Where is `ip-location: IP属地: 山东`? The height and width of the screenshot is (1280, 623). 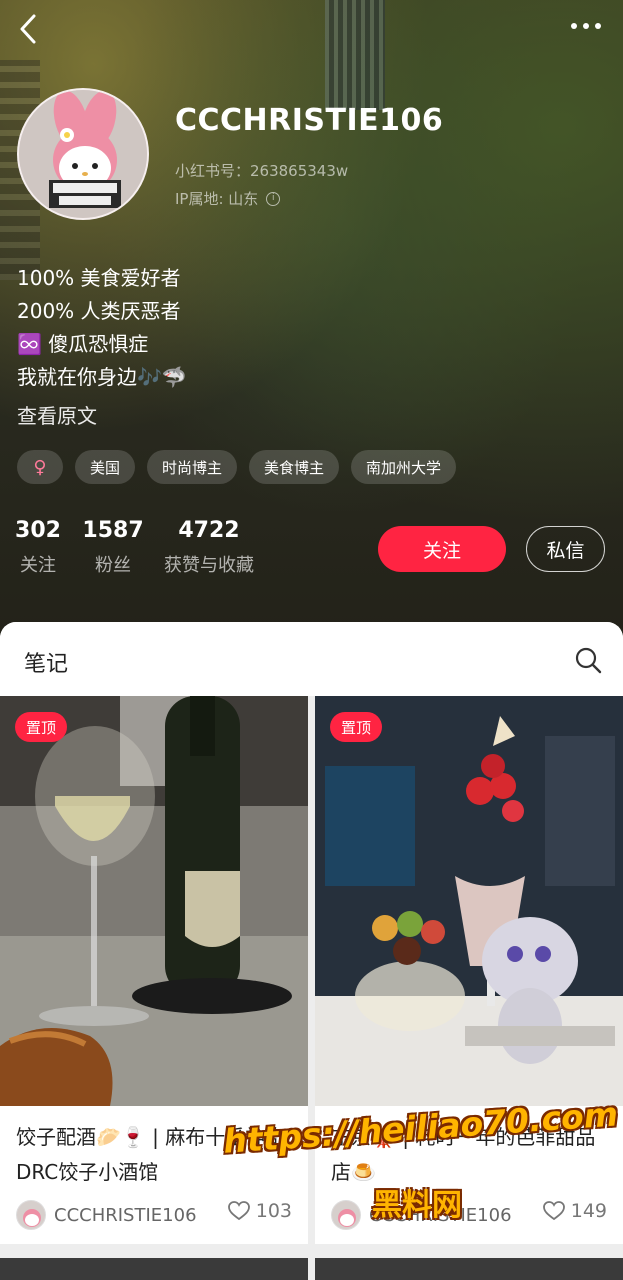 ip-location: IP属地: 山东 is located at coordinates (217, 199).